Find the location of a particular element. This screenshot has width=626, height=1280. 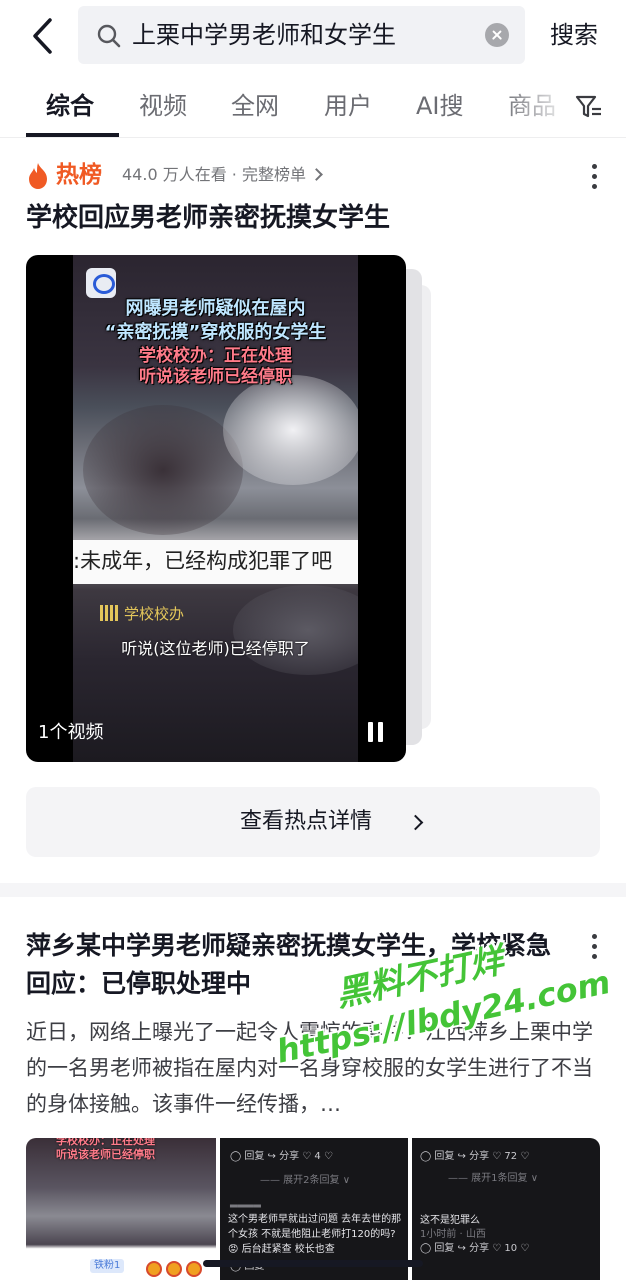

thumb1-text-2: 听说该老师已经停职 is located at coordinates (105, 1154).